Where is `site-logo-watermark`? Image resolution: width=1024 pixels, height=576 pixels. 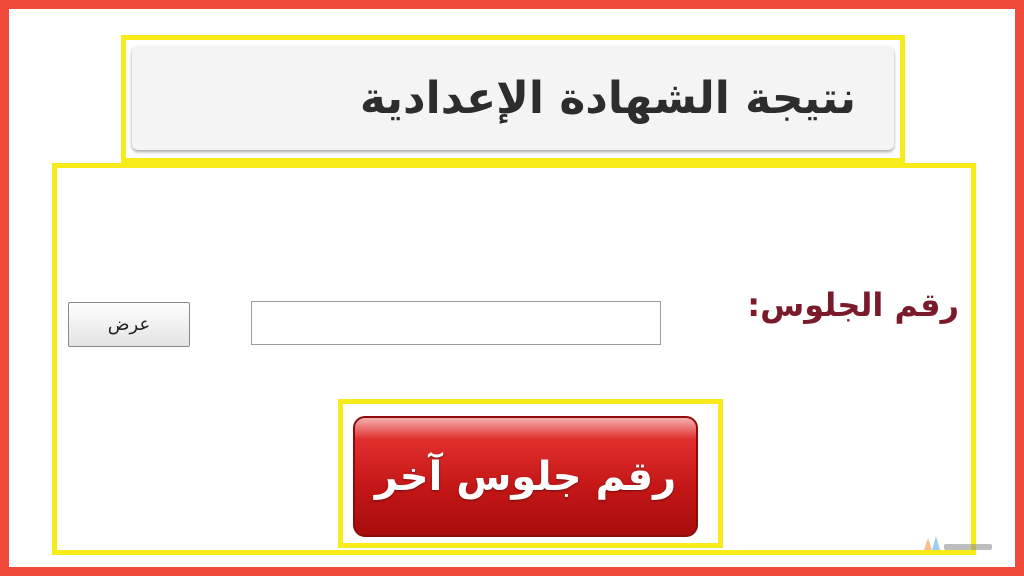
site-logo-watermark is located at coordinates (958, 543).